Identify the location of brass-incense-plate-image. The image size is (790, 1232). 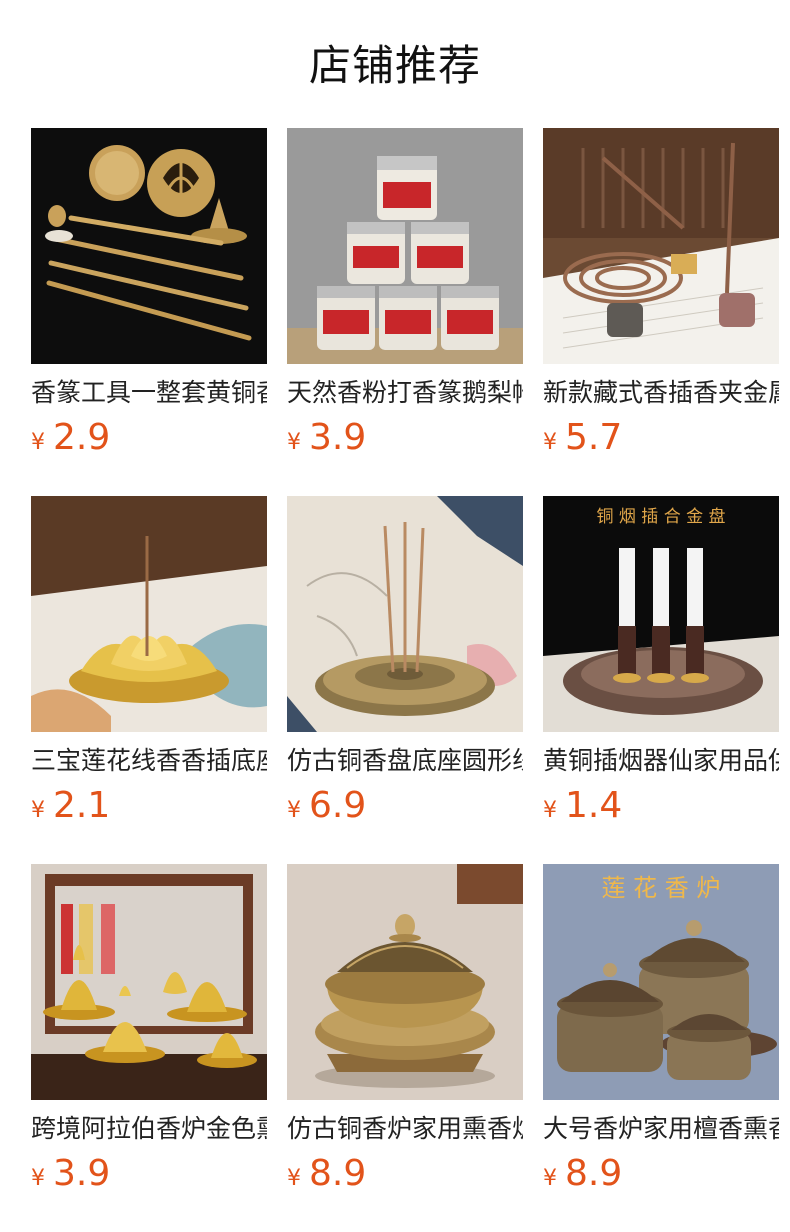
(405, 614).